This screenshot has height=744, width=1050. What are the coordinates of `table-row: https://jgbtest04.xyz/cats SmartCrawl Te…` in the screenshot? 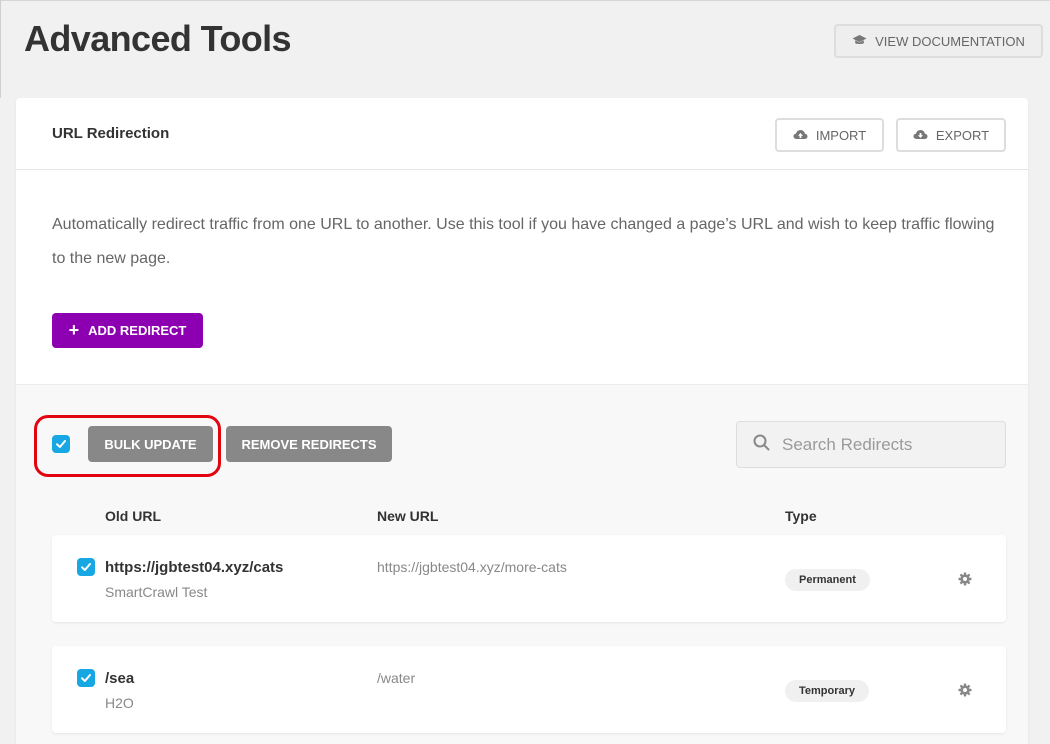 It's located at (529, 578).